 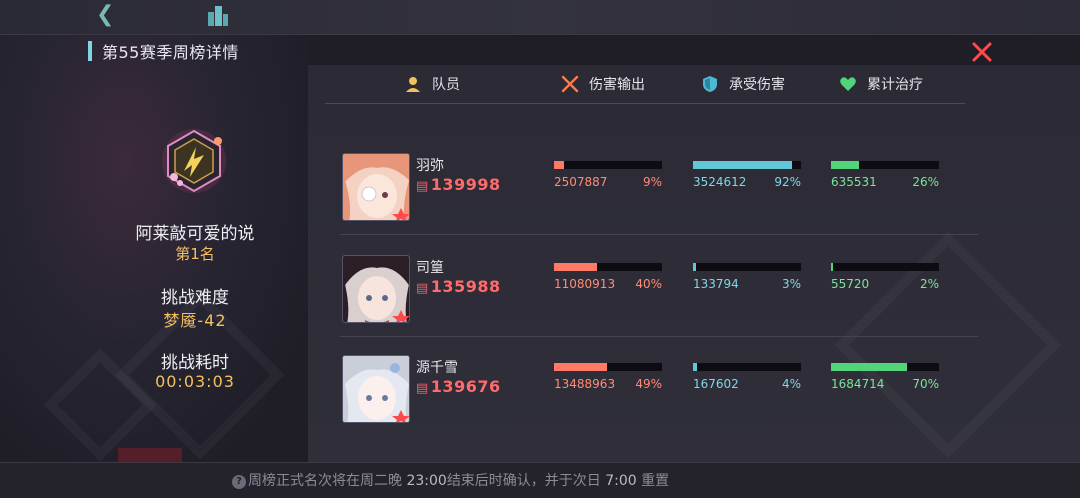 What do you see at coordinates (787, 182) in the screenshot?
I see `taken-percent: 92%` at bounding box center [787, 182].